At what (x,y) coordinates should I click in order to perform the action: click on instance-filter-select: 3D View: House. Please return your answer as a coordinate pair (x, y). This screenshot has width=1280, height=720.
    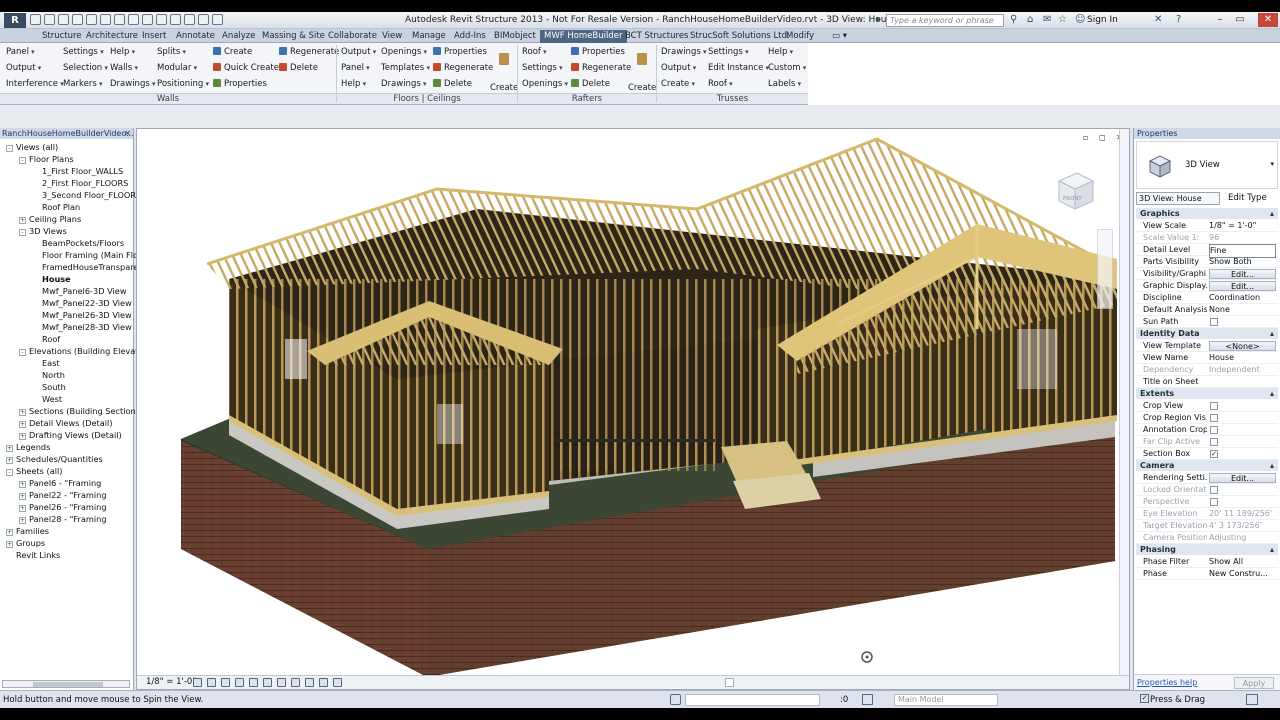
    Looking at the image, I should click on (1178, 198).